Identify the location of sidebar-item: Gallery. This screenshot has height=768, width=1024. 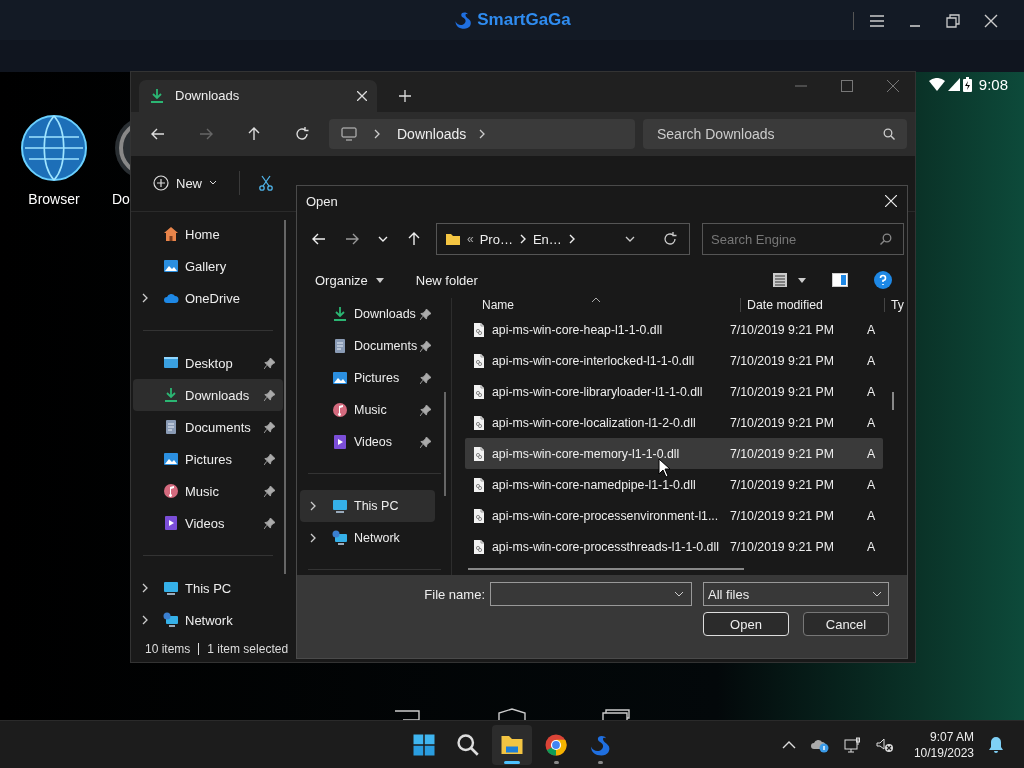
(208, 266).